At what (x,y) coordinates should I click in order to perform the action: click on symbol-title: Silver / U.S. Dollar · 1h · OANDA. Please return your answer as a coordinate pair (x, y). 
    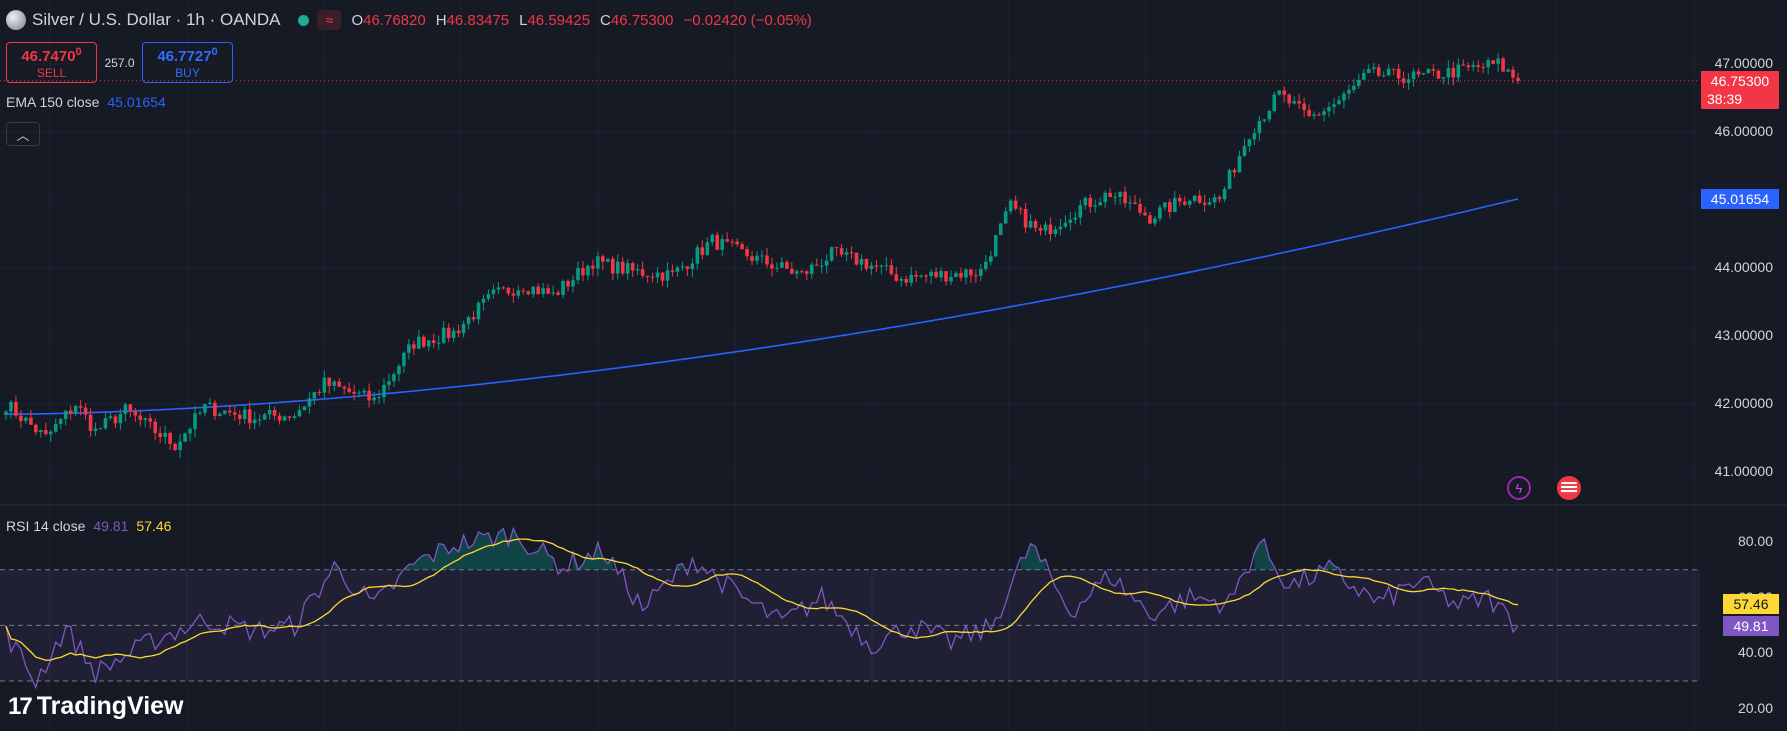
    Looking at the image, I should click on (156, 20).